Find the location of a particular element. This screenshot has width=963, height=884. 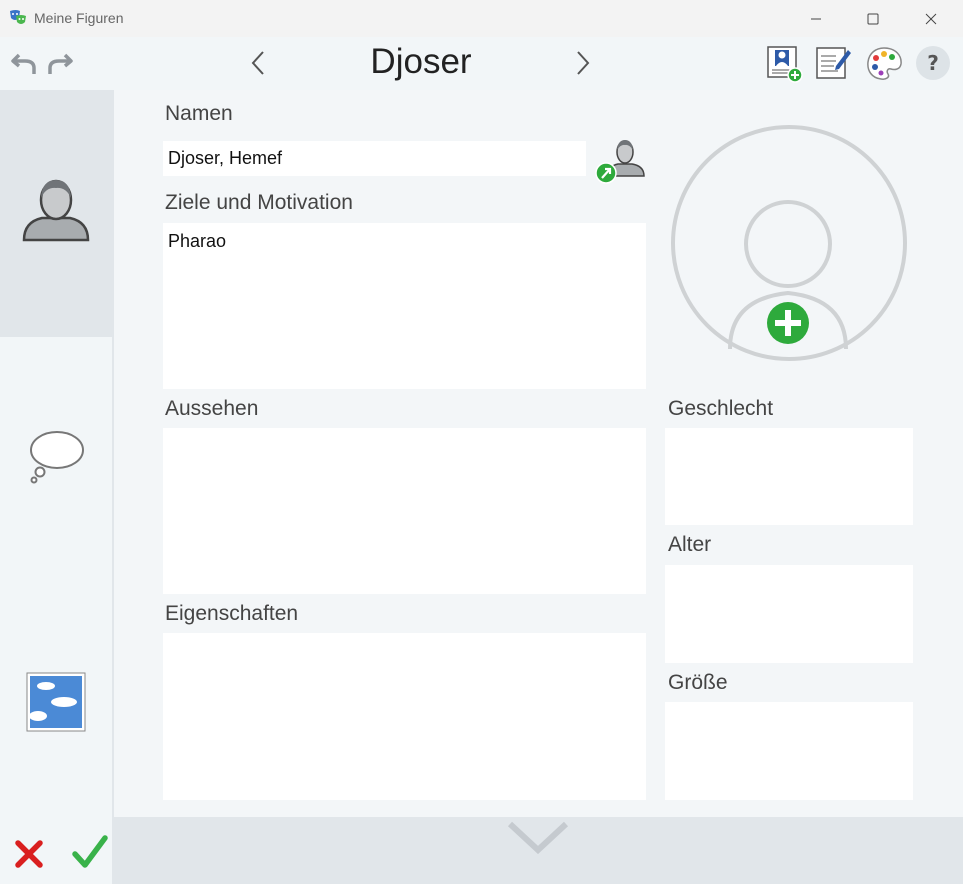

gender-field is located at coordinates (789, 476).